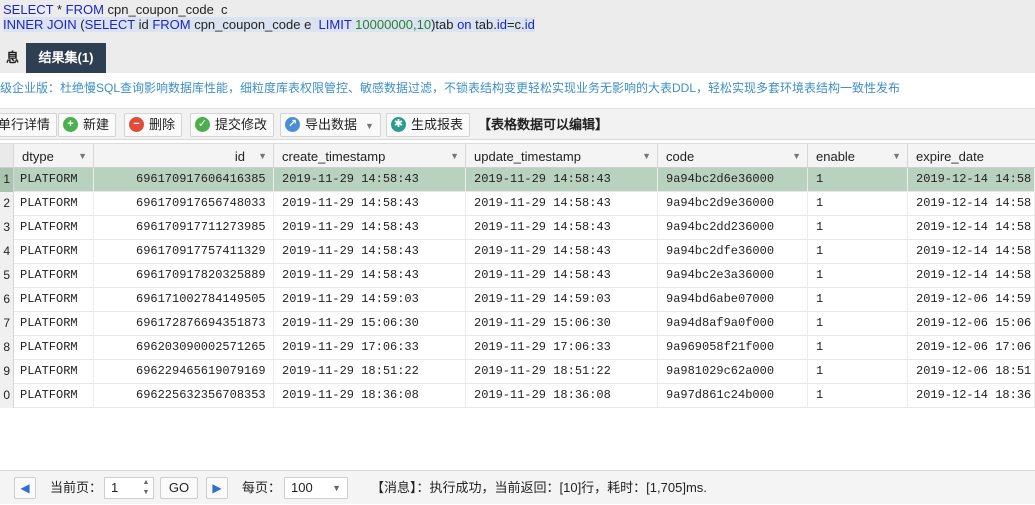 The height and width of the screenshot is (505, 1035). I want to click on delete-button: − 删除, so click(153, 125).